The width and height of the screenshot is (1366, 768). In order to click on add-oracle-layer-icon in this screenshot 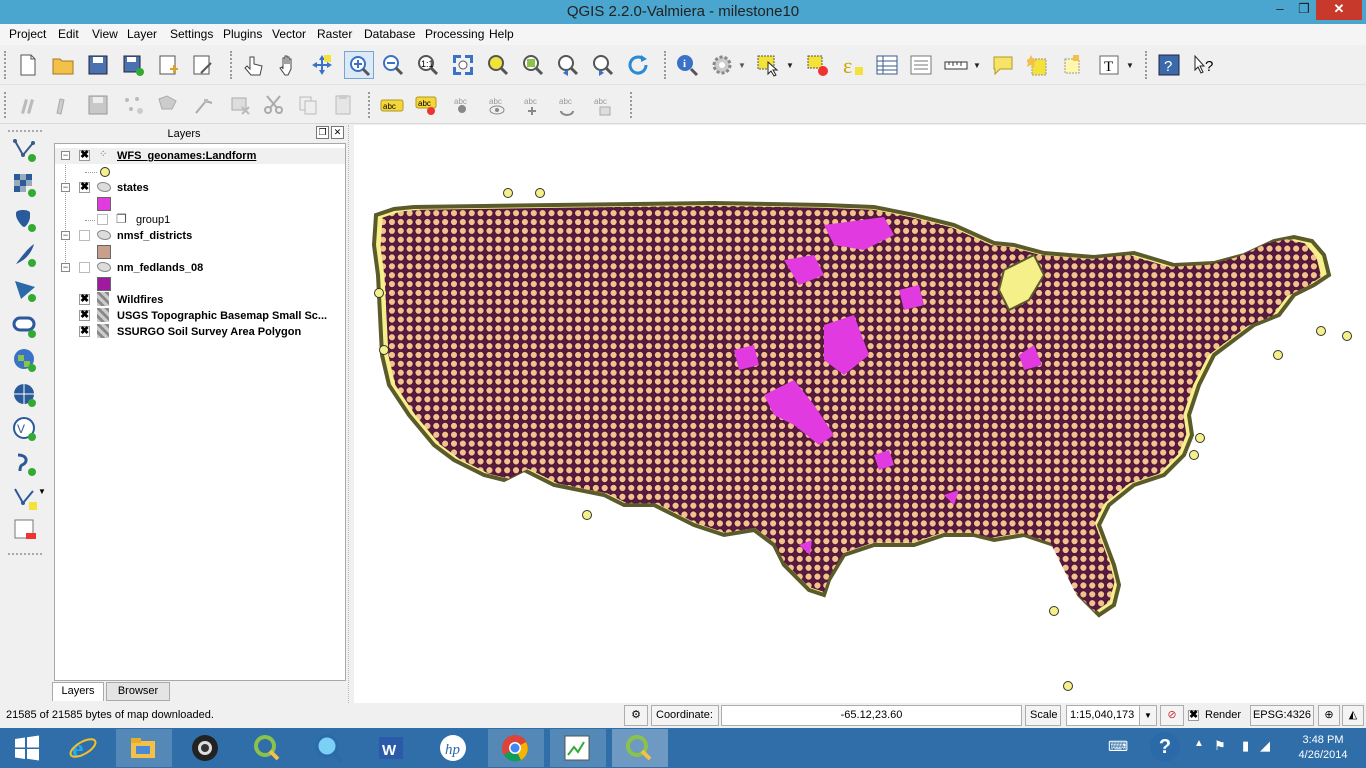, I will do `click(25, 326)`.